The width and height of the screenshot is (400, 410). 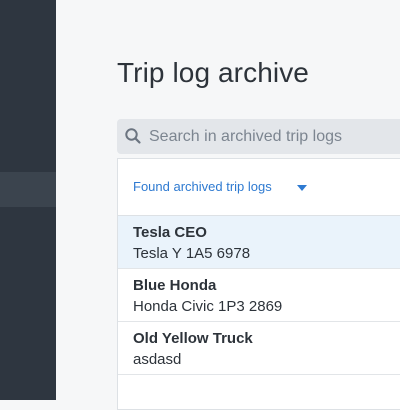 What do you see at coordinates (157, 359) in the screenshot?
I see `trip-log-vehicle: asdasd` at bounding box center [157, 359].